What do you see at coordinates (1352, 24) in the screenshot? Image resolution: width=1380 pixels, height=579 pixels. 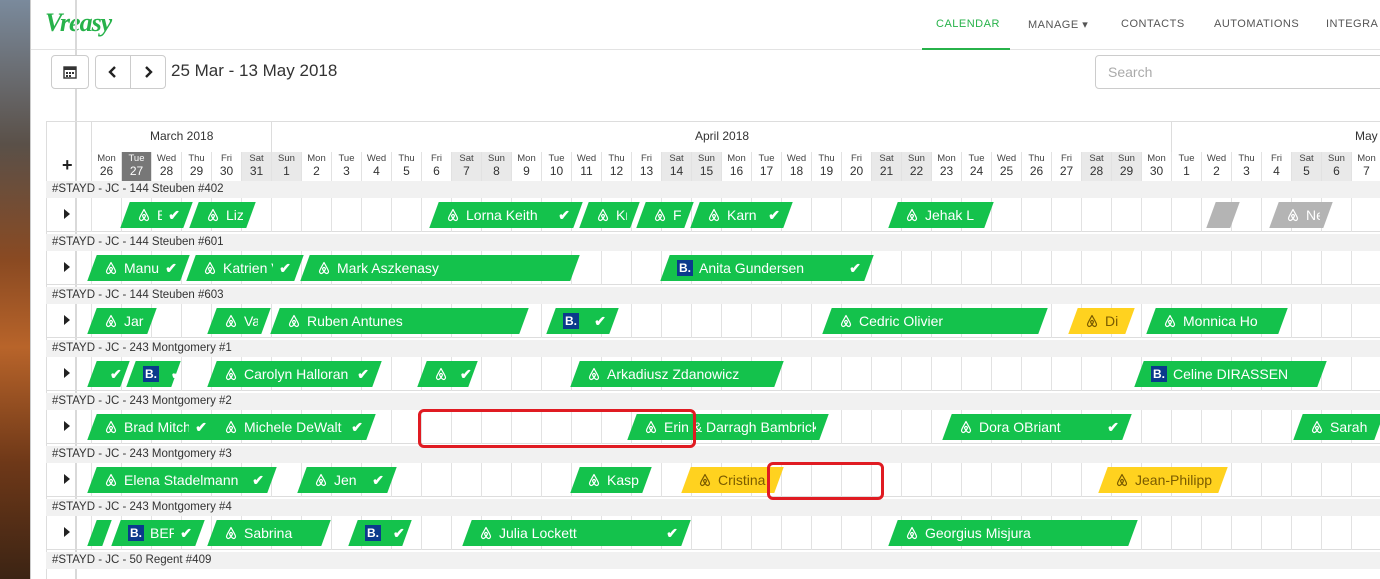 I see `nav-integrations: INTEGRA` at bounding box center [1352, 24].